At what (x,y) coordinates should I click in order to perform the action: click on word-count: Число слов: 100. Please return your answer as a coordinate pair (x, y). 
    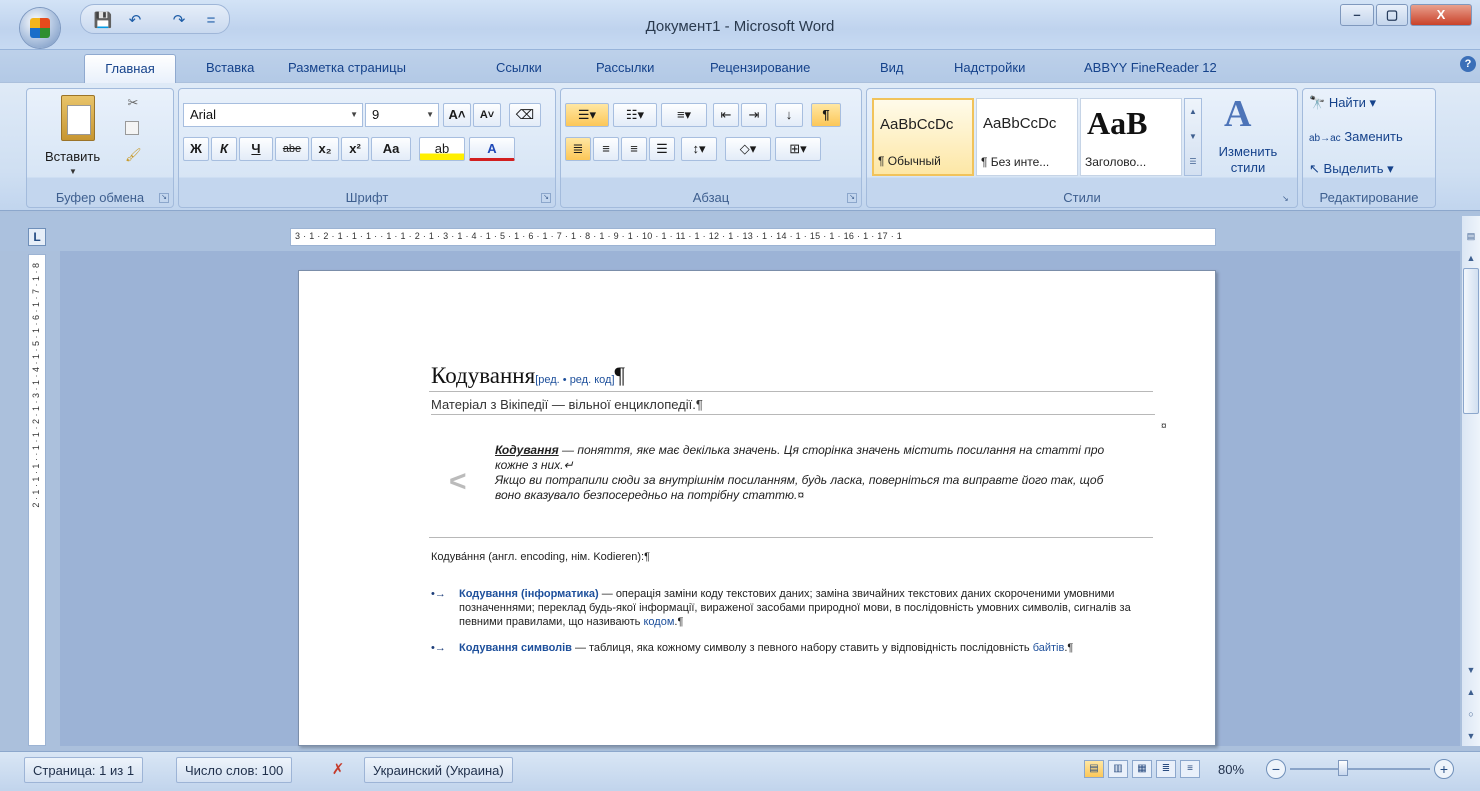
    Looking at the image, I should click on (234, 770).